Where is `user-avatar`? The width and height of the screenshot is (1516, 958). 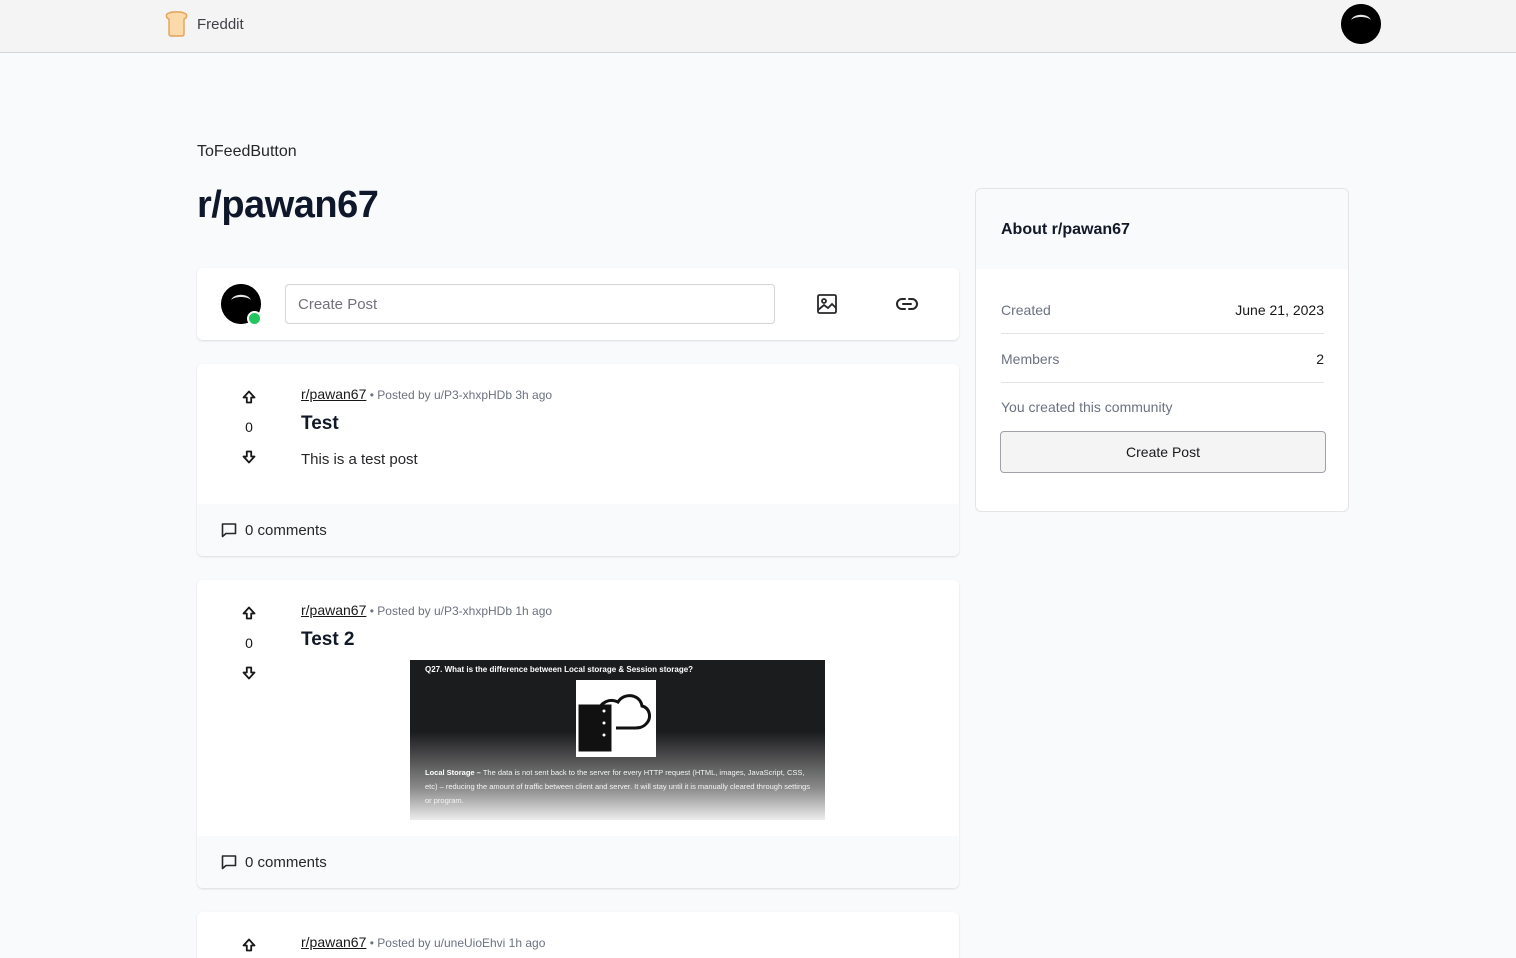
user-avatar is located at coordinates (1361, 24).